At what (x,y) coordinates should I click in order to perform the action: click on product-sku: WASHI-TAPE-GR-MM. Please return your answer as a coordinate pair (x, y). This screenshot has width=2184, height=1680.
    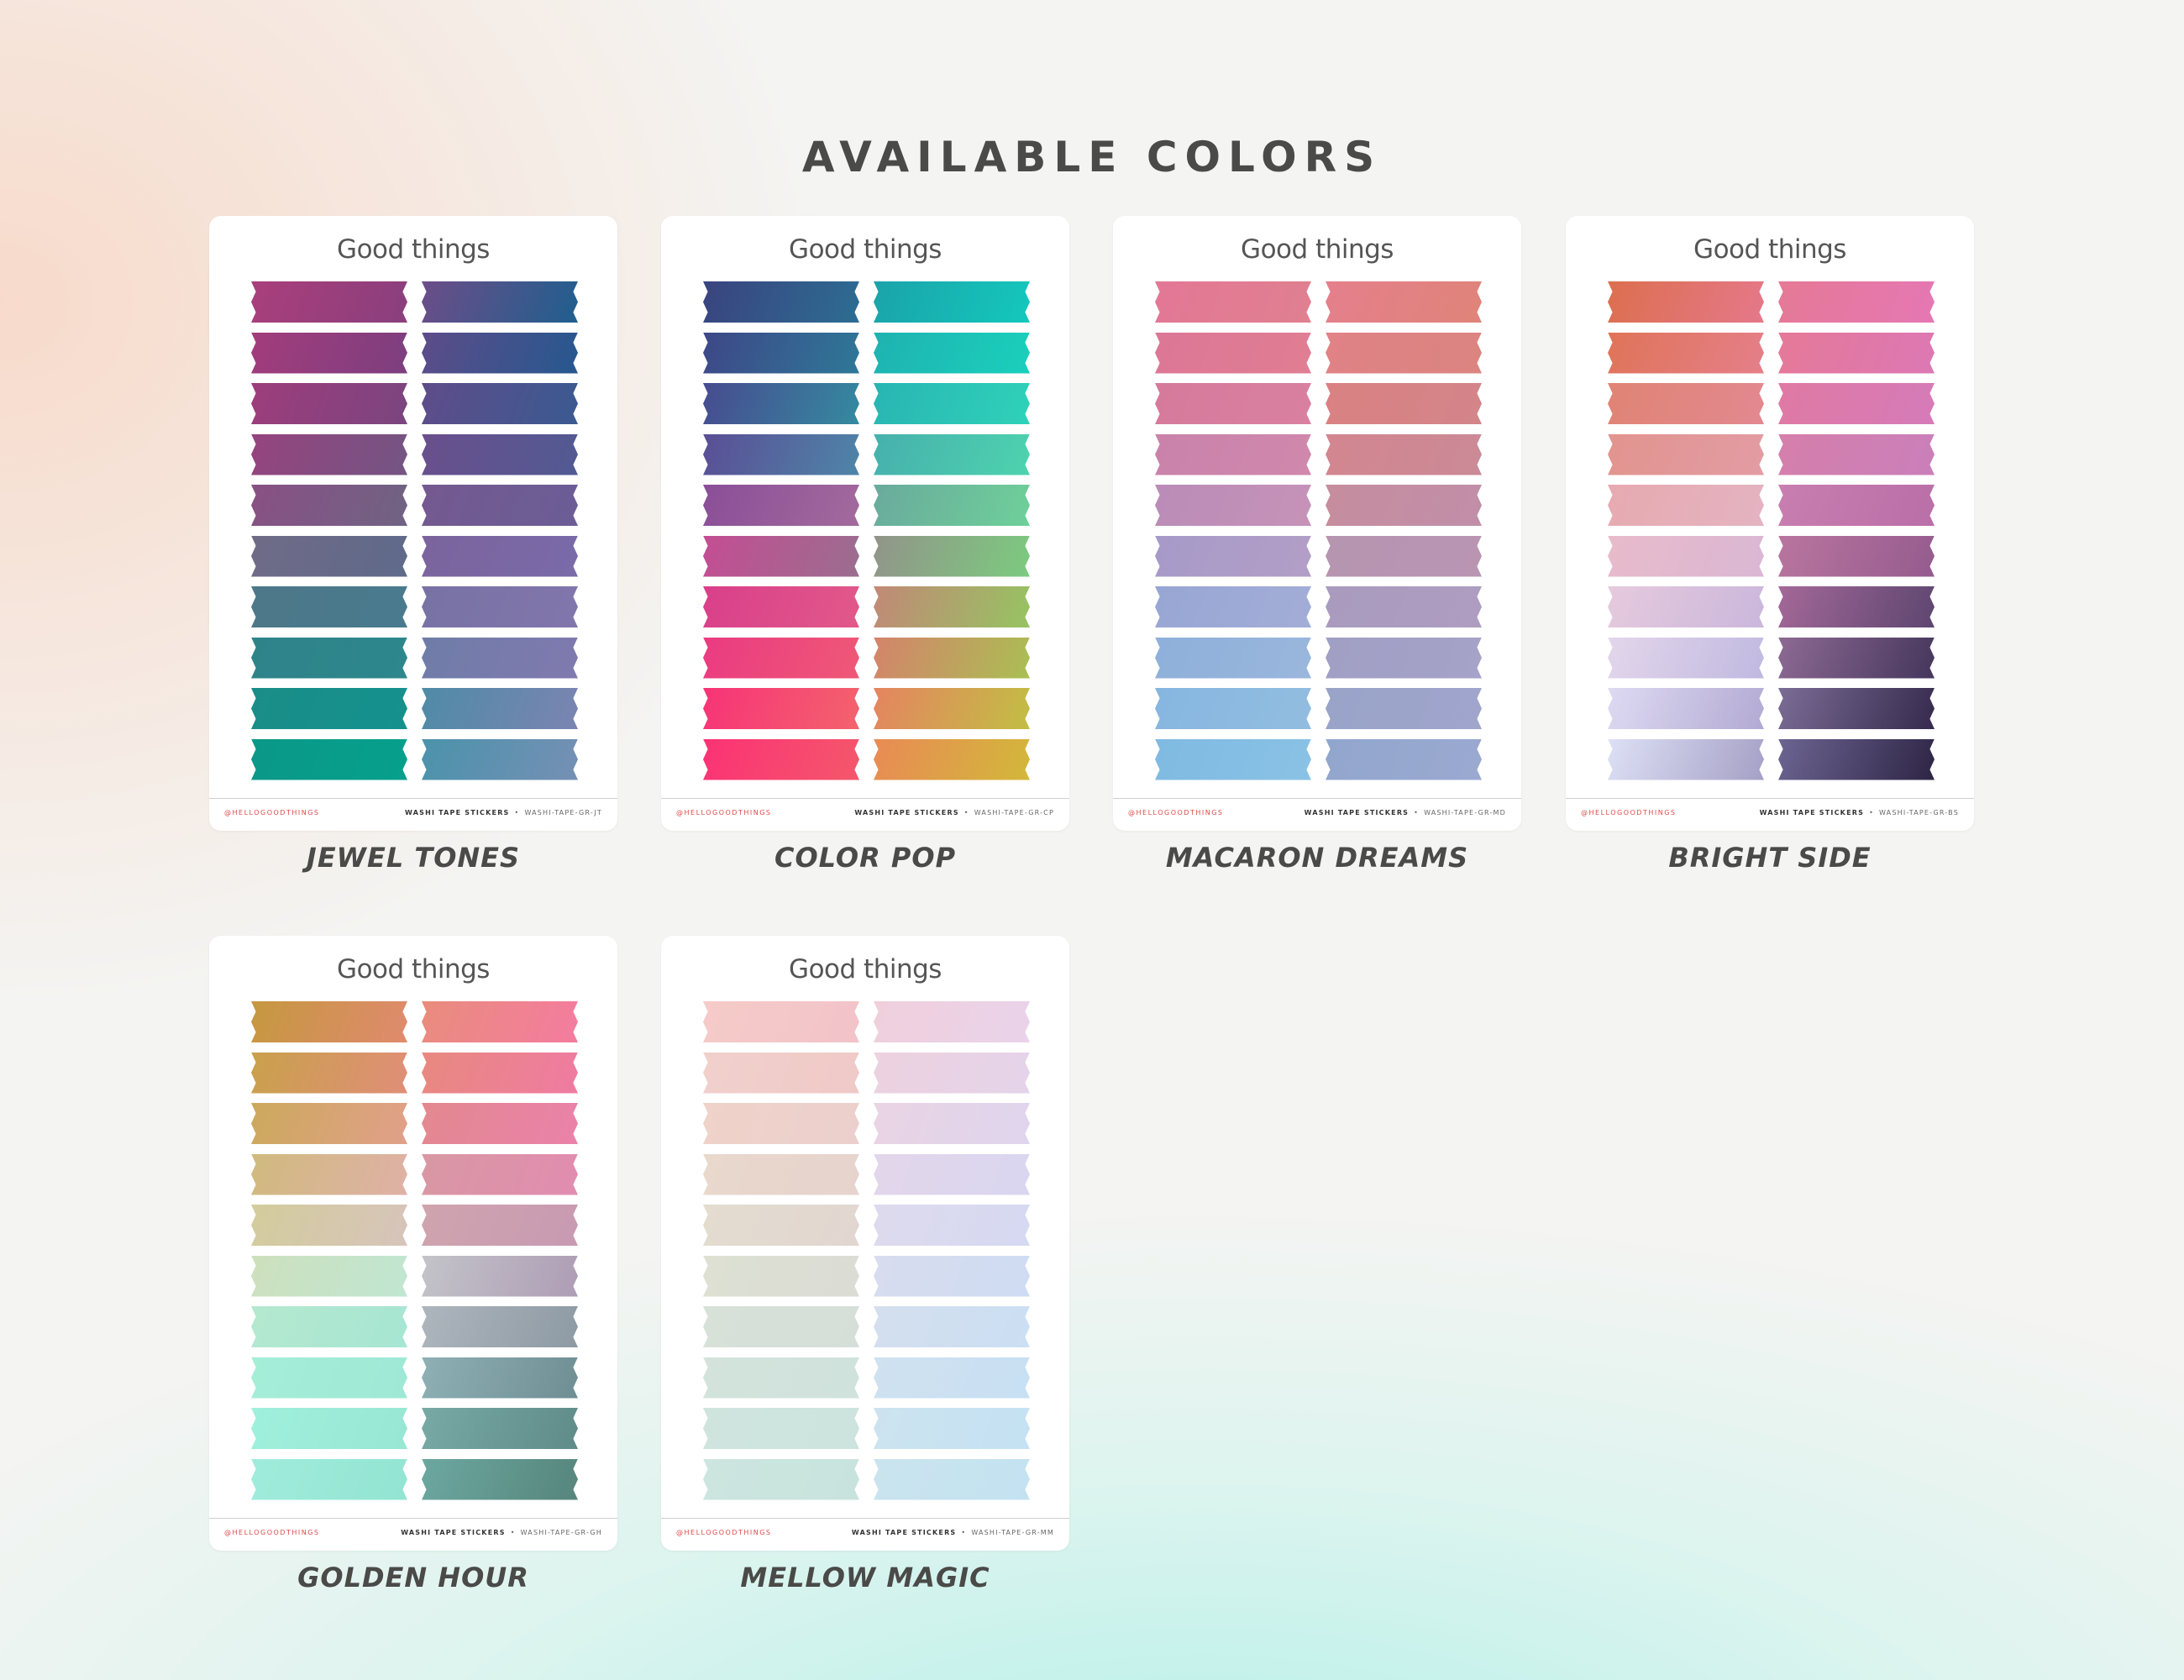
    Looking at the image, I should click on (1012, 1532).